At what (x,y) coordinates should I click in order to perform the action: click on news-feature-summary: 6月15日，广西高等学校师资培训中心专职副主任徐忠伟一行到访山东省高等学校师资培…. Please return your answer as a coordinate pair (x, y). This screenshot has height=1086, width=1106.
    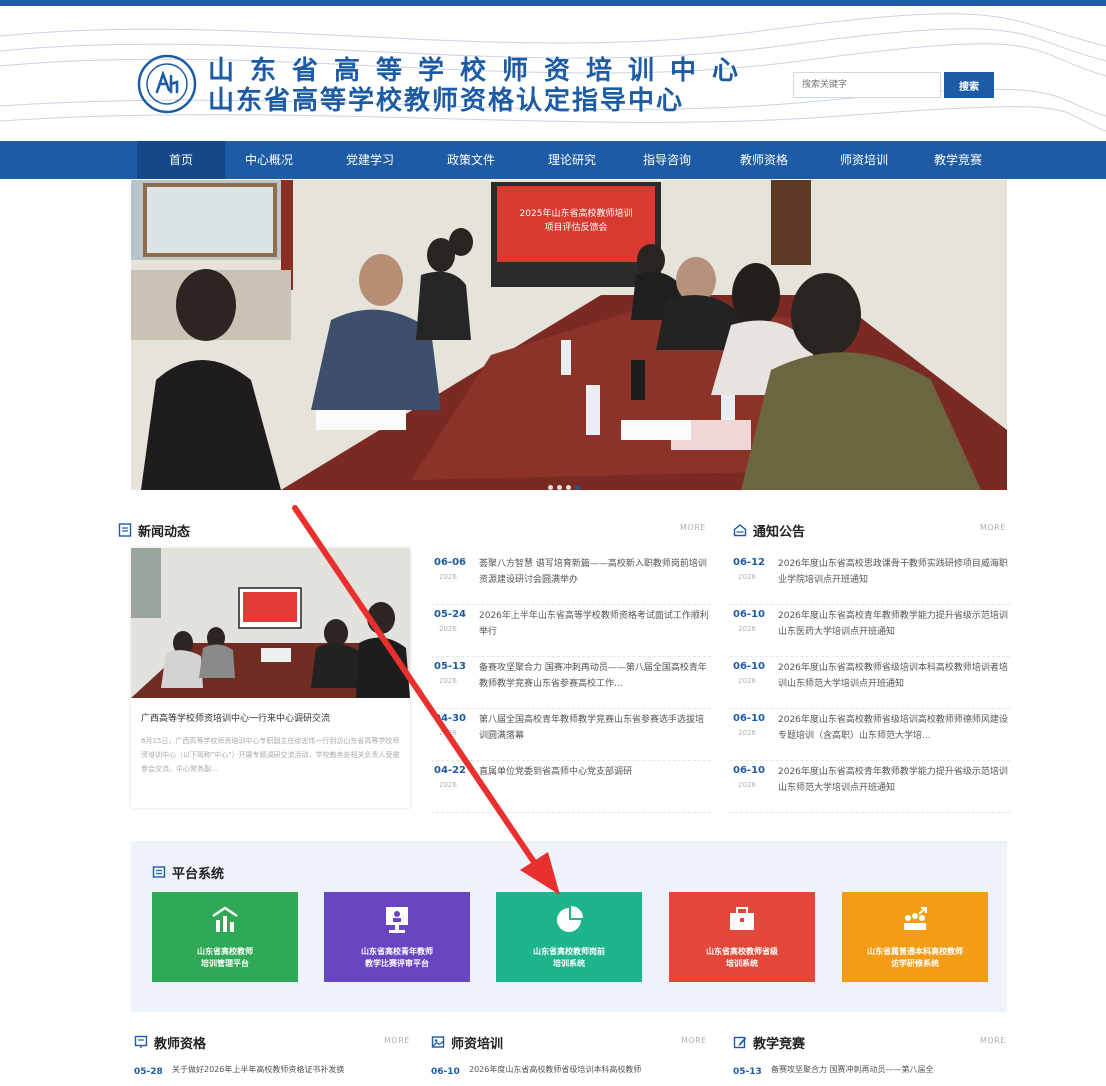
    Looking at the image, I should click on (270, 755).